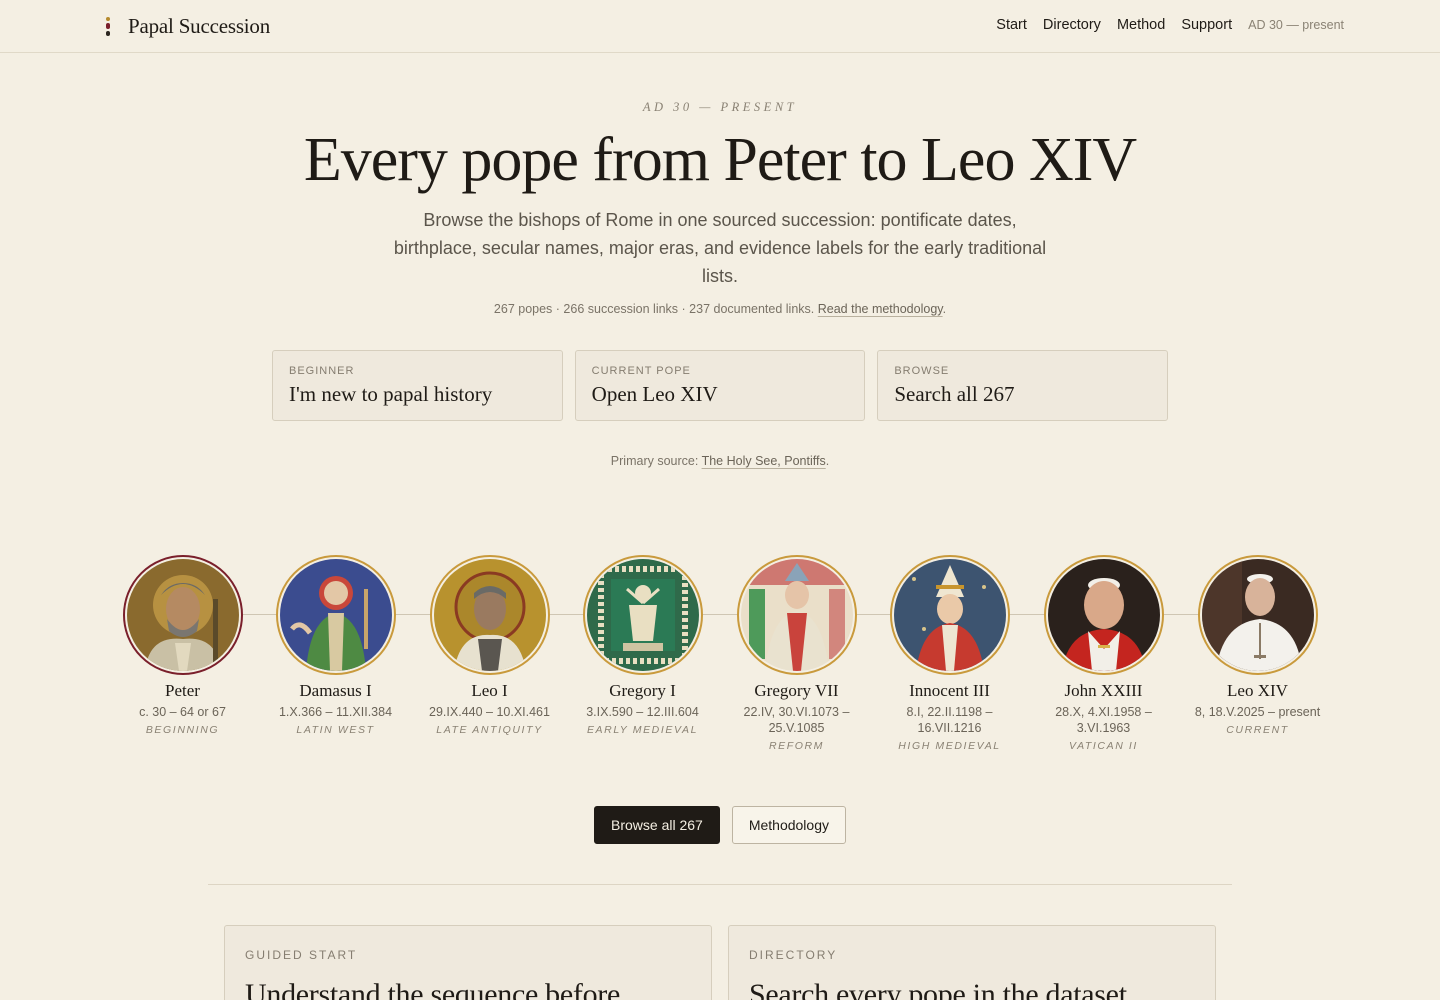  What do you see at coordinates (949, 615) in the screenshot?
I see `portrait-innocent-iii-icon` at bounding box center [949, 615].